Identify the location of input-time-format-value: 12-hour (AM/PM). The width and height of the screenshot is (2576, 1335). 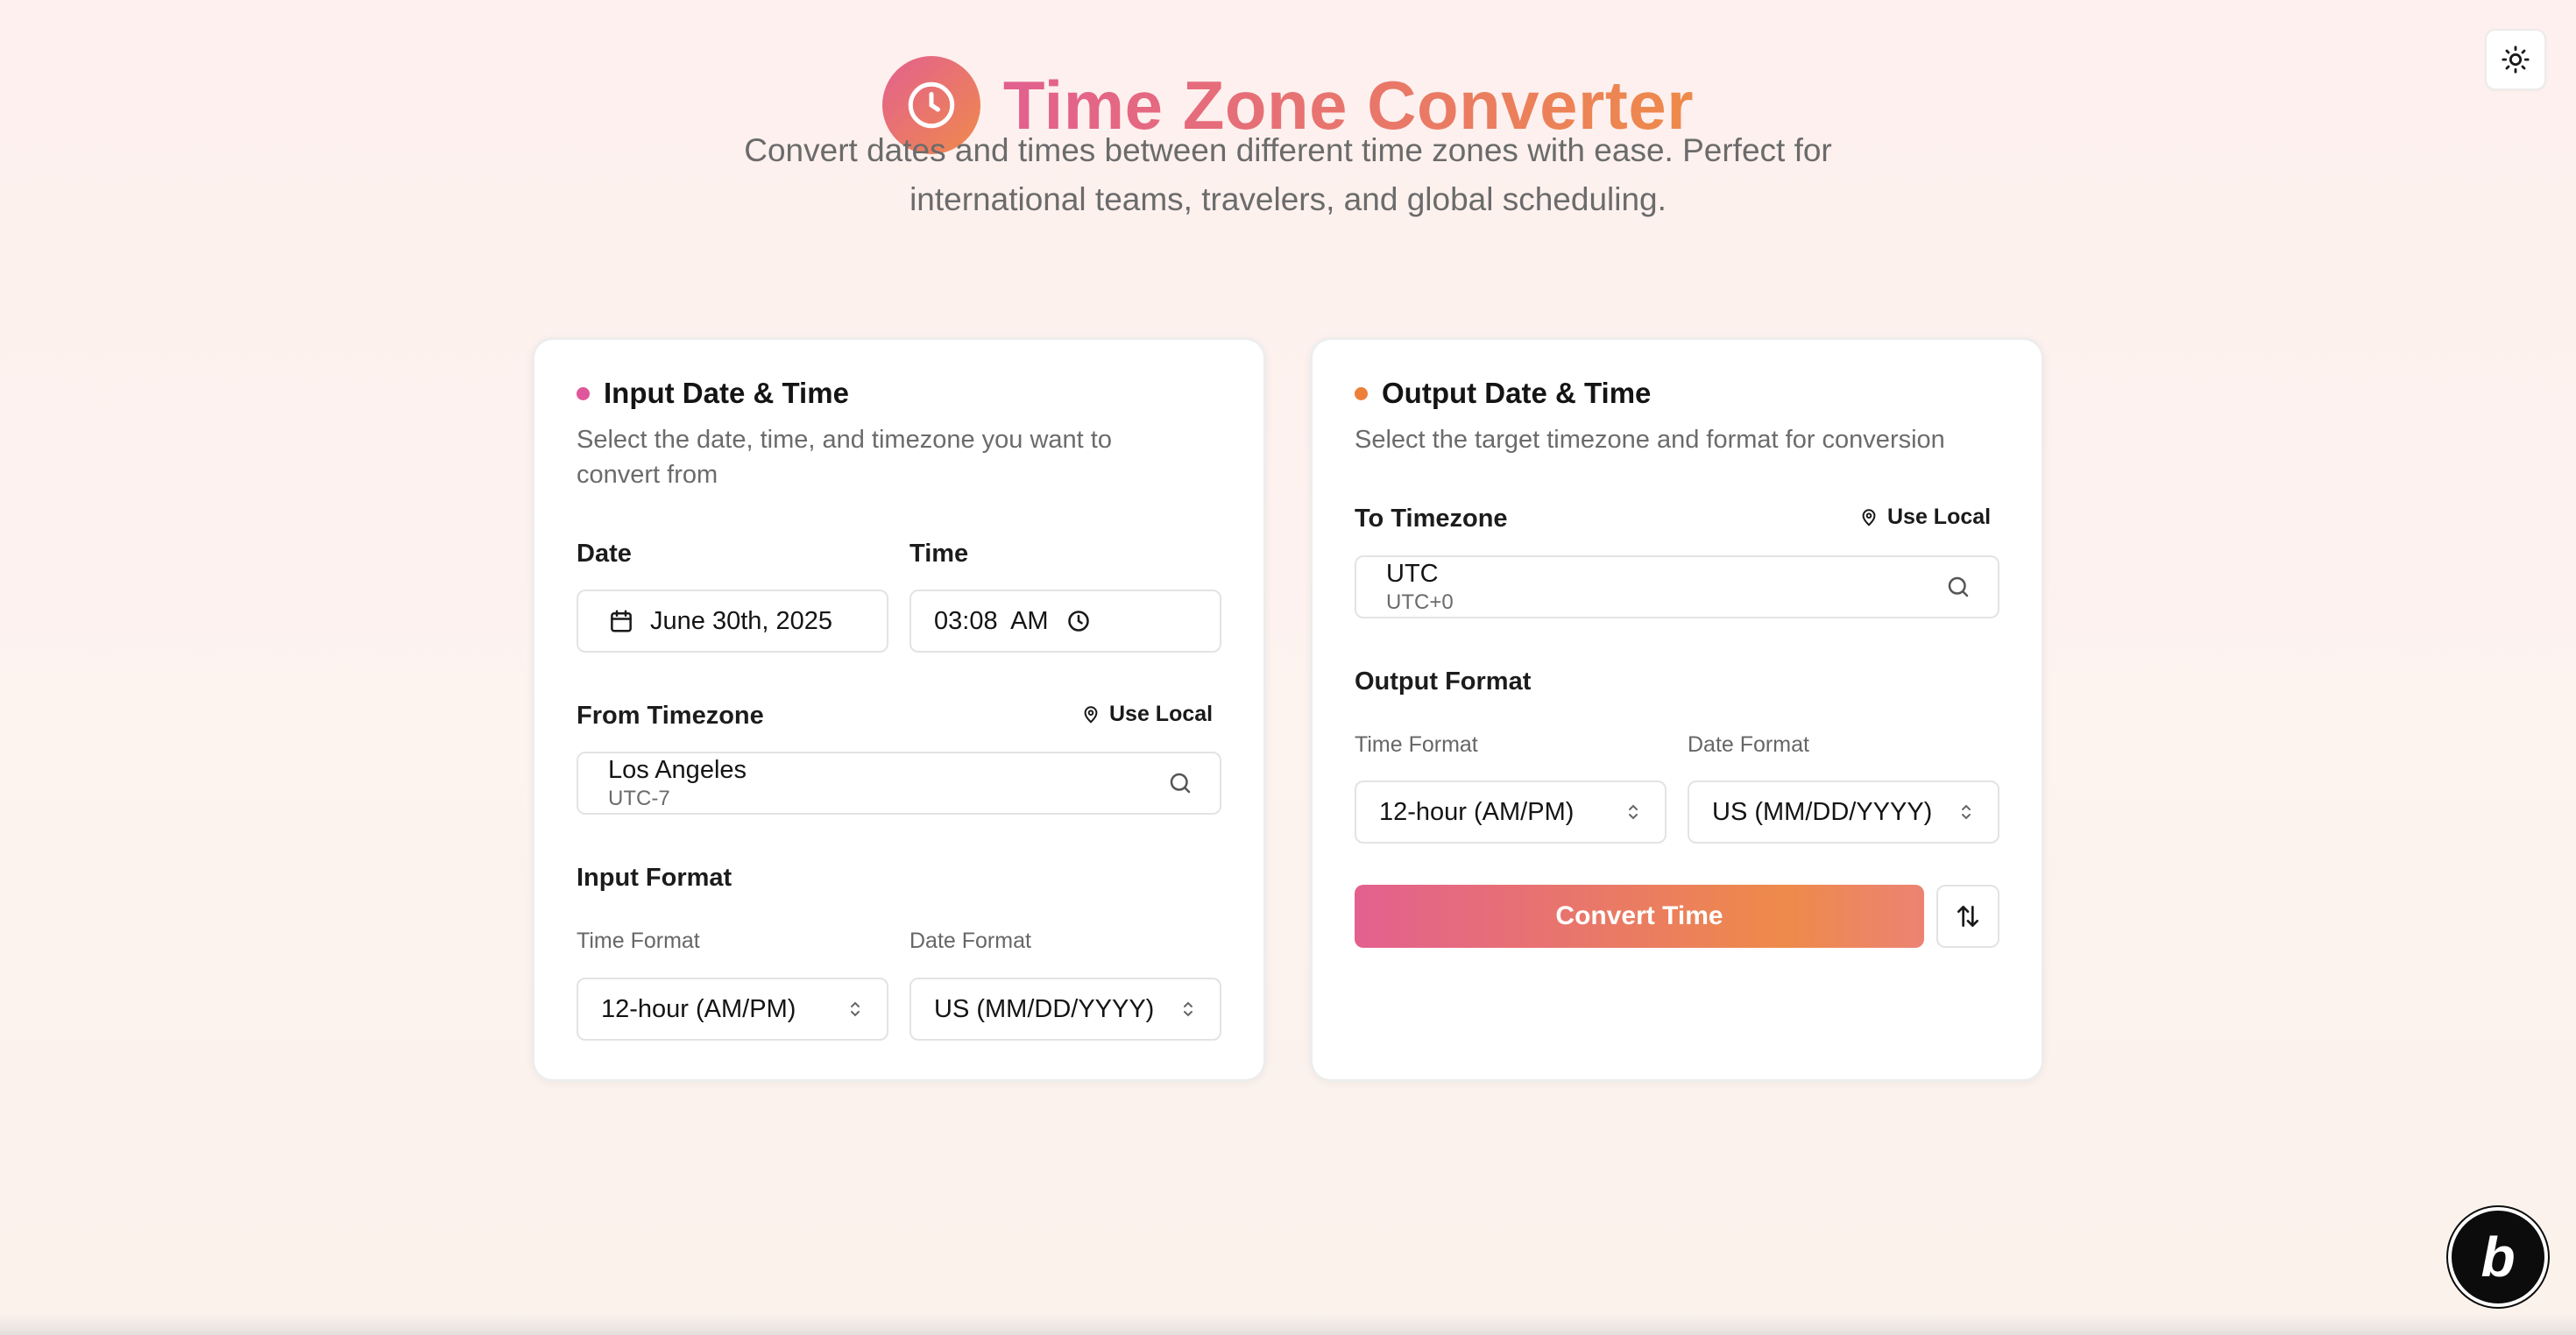
(698, 1008).